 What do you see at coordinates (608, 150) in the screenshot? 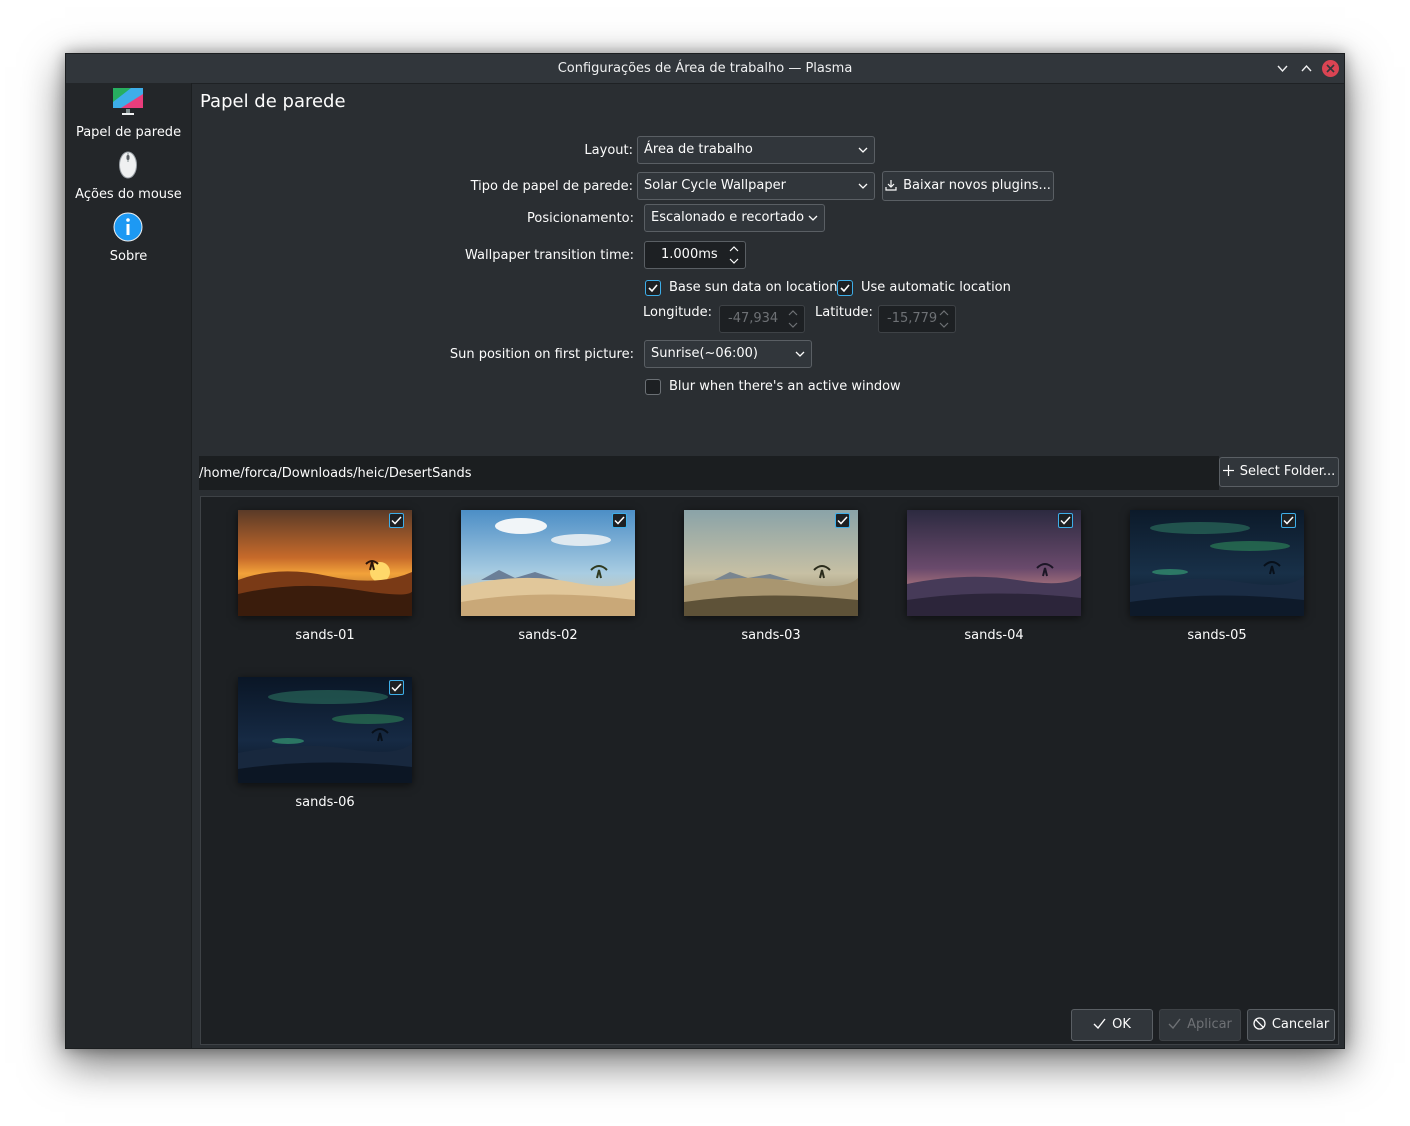
I see `layout-label: Layout:` at bounding box center [608, 150].